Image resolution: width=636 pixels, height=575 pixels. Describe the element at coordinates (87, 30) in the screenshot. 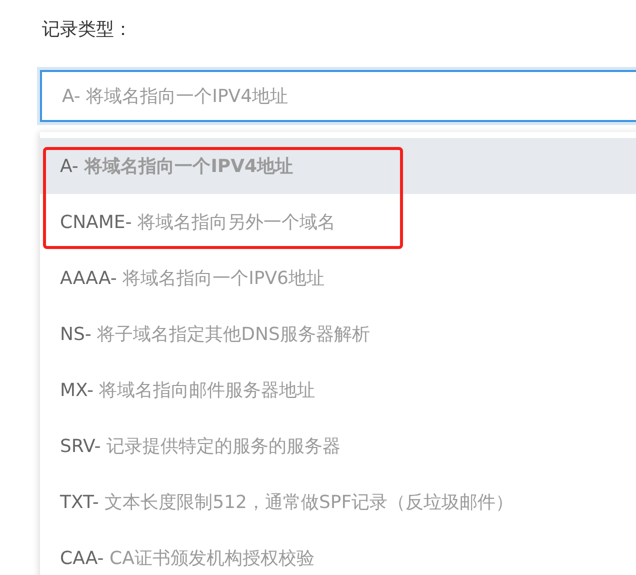

I see `field-label: 记录类型：` at that location.